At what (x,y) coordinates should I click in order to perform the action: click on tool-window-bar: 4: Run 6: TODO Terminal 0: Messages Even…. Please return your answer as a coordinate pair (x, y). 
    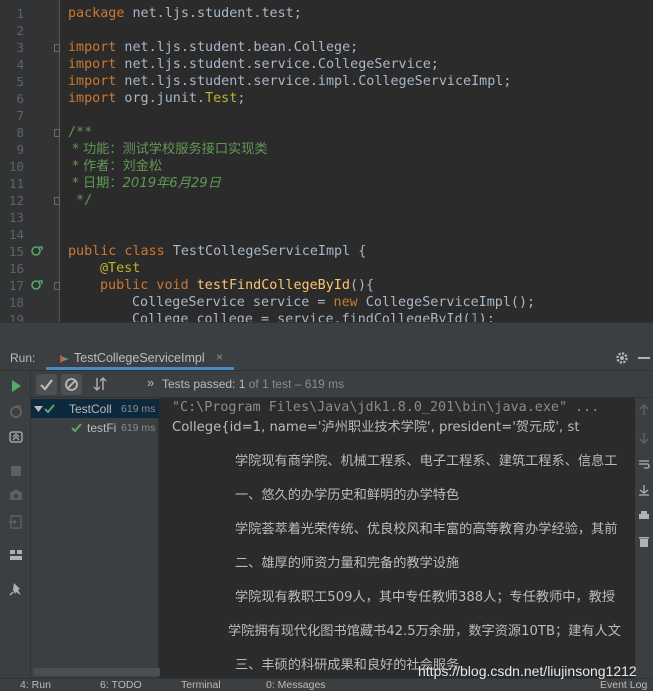
    Looking at the image, I should click on (326, 684).